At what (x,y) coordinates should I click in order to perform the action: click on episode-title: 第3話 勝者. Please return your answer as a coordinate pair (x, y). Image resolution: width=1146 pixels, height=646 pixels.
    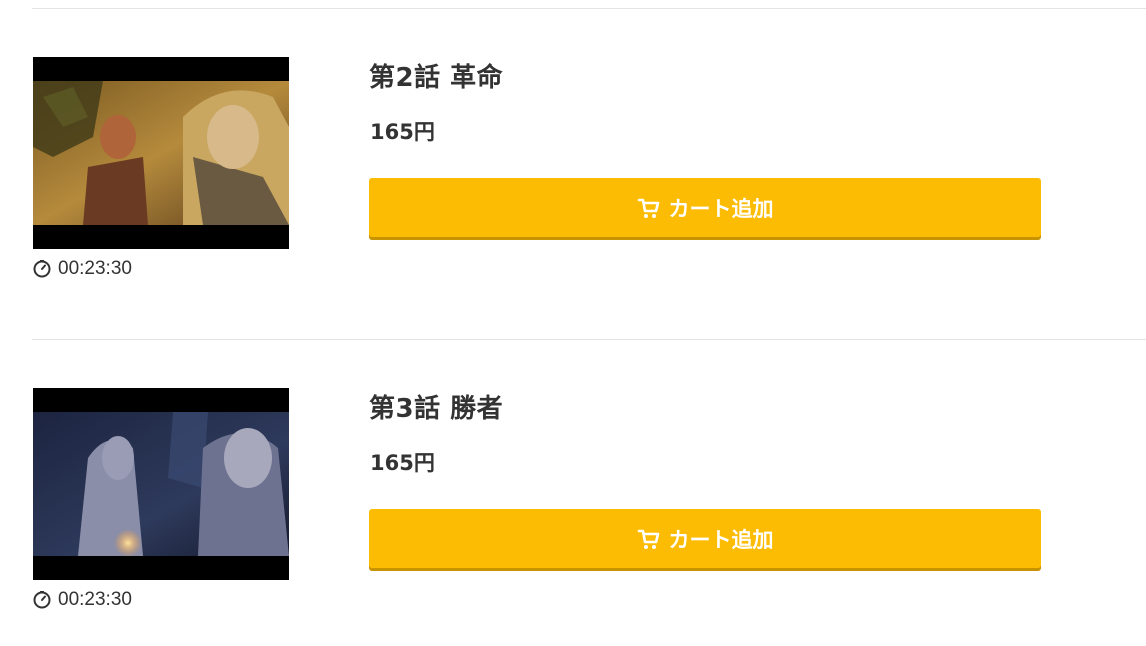
    Looking at the image, I should click on (436, 409).